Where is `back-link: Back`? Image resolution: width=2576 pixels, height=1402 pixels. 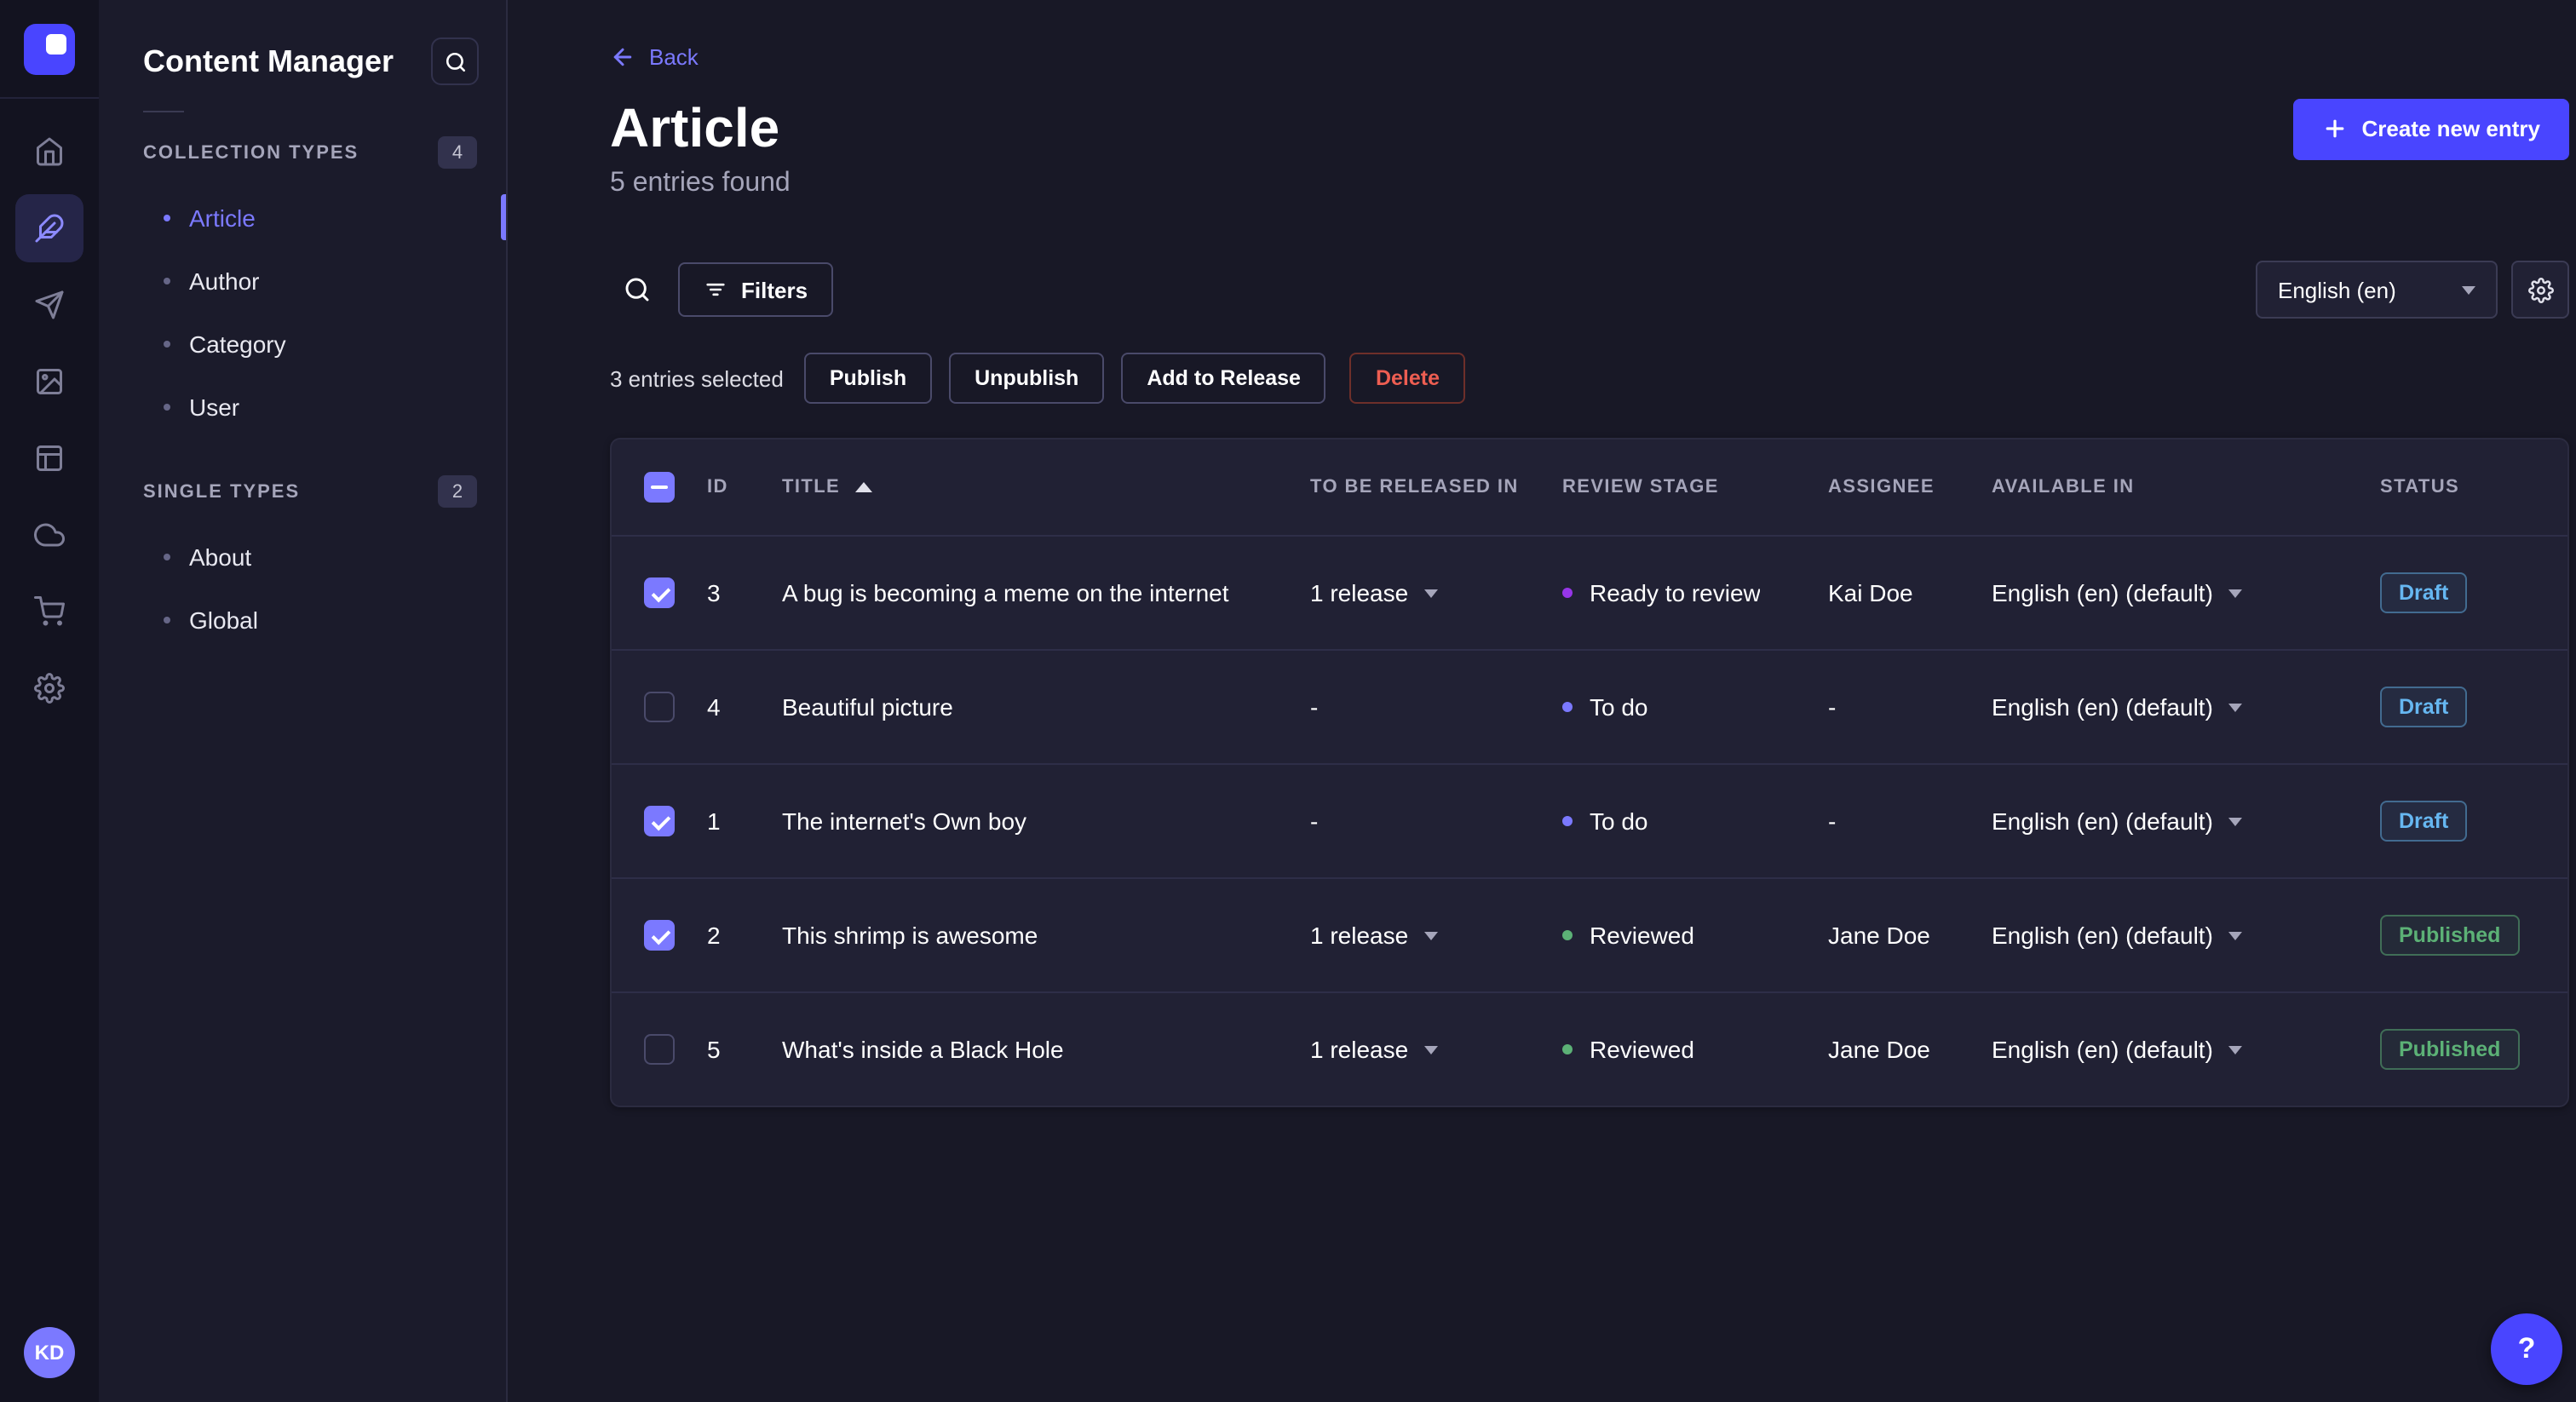
back-link: Back is located at coordinates (655, 57).